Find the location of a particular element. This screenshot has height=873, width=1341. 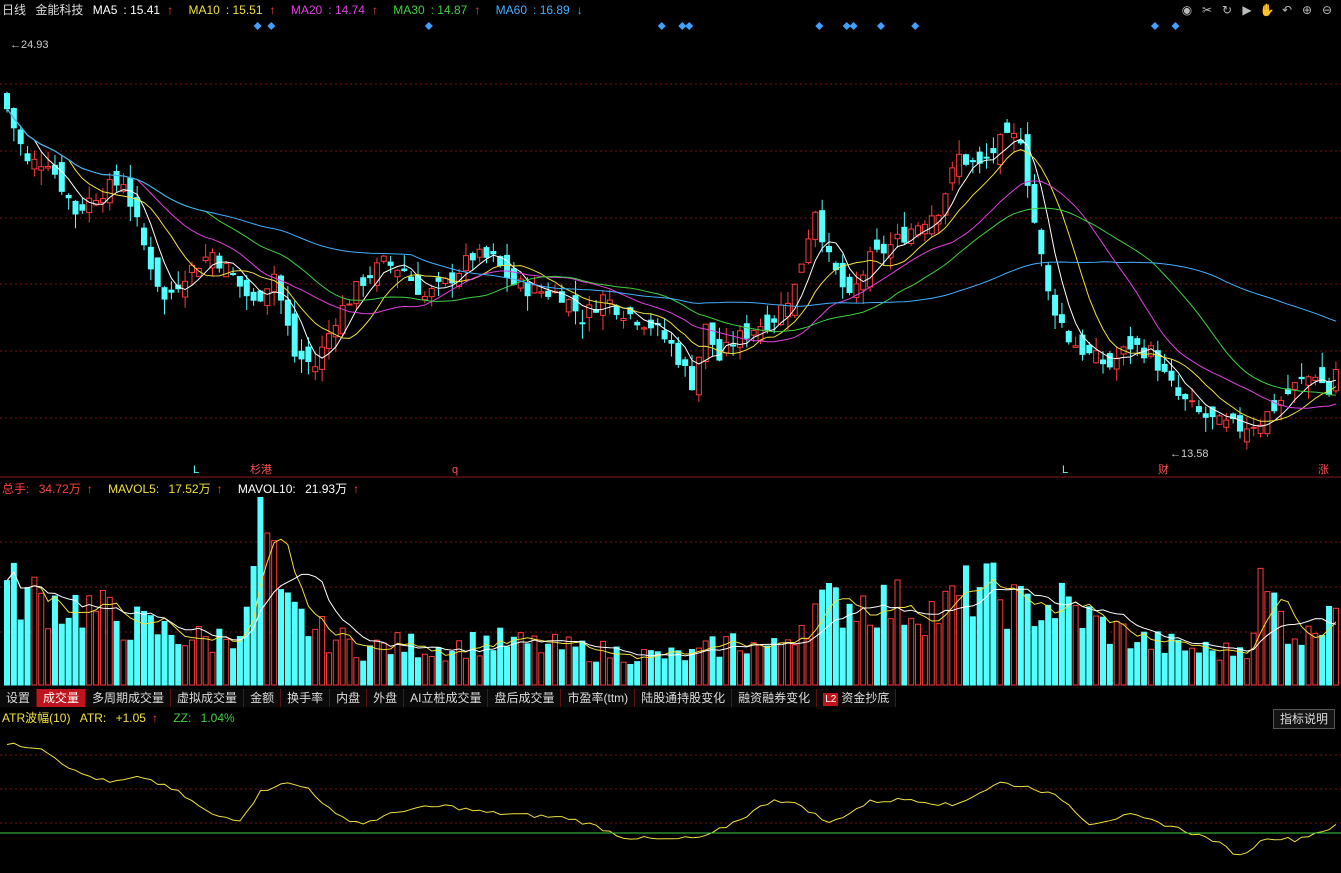

total-volume-arrow: ↑ is located at coordinates (89, 489).